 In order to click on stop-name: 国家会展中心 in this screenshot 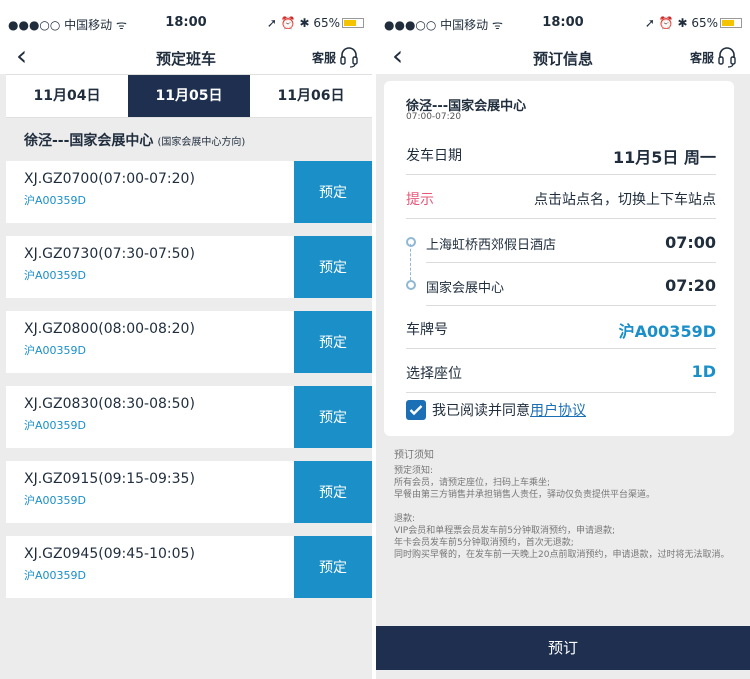, I will do `click(465, 288)`.